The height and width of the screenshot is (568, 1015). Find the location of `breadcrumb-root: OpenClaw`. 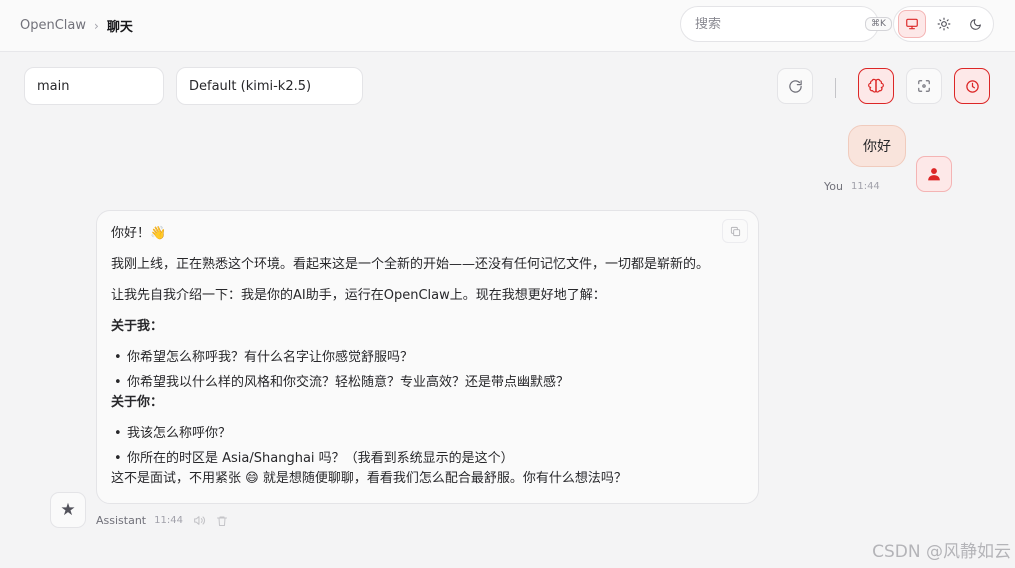

breadcrumb-root: OpenClaw is located at coordinates (53, 25).